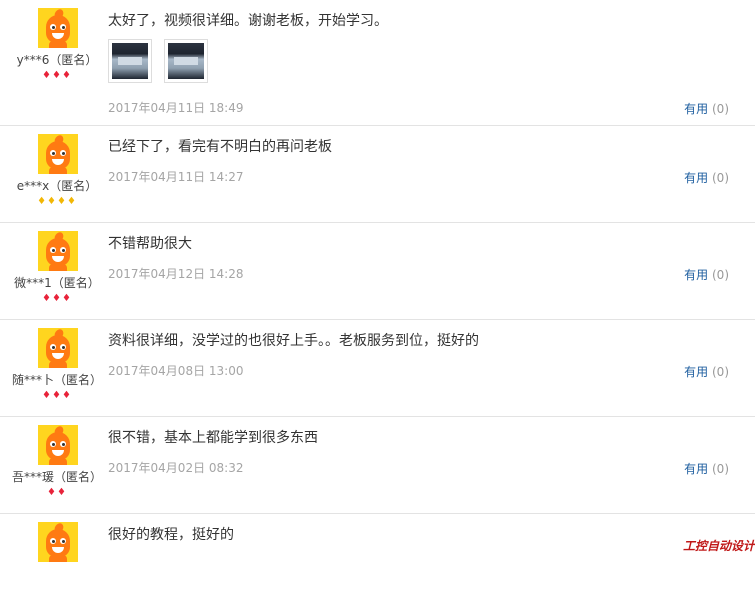 The width and height of the screenshot is (755, 611). What do you see at coordinates (176, 274) in the screenshot?
I see `review-date: 2017年04月12日 14:28` at bounding box center [176, 274].